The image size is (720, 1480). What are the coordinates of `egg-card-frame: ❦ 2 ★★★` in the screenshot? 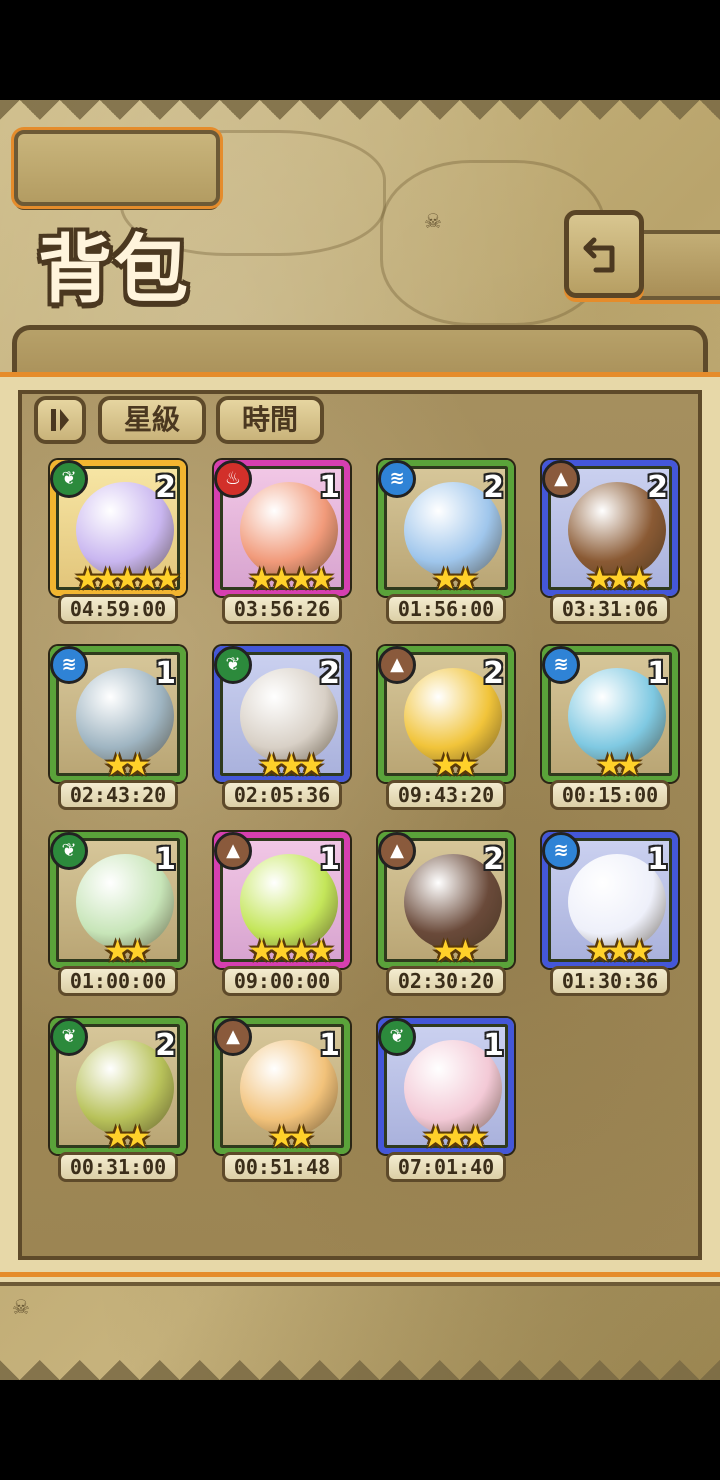 It's located at (282, 714).